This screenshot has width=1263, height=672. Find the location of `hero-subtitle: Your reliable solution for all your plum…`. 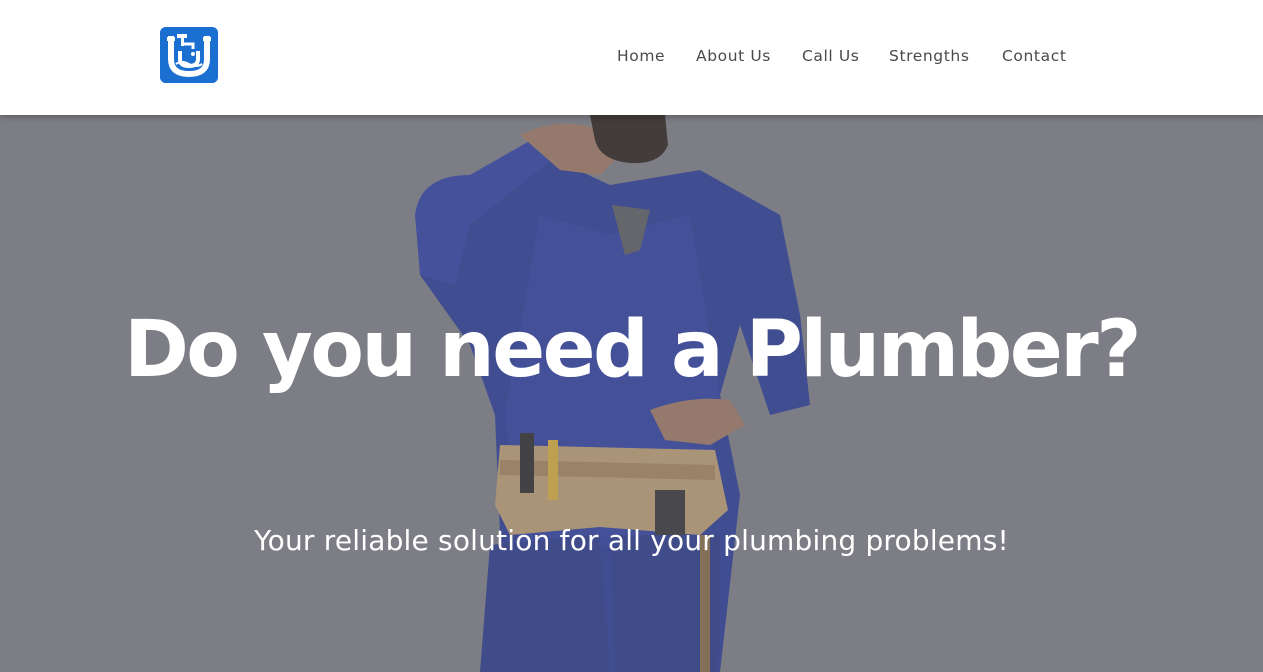

hero-subtitle: Your reliable solution for all your plum… is located at coordinates (631, 540).